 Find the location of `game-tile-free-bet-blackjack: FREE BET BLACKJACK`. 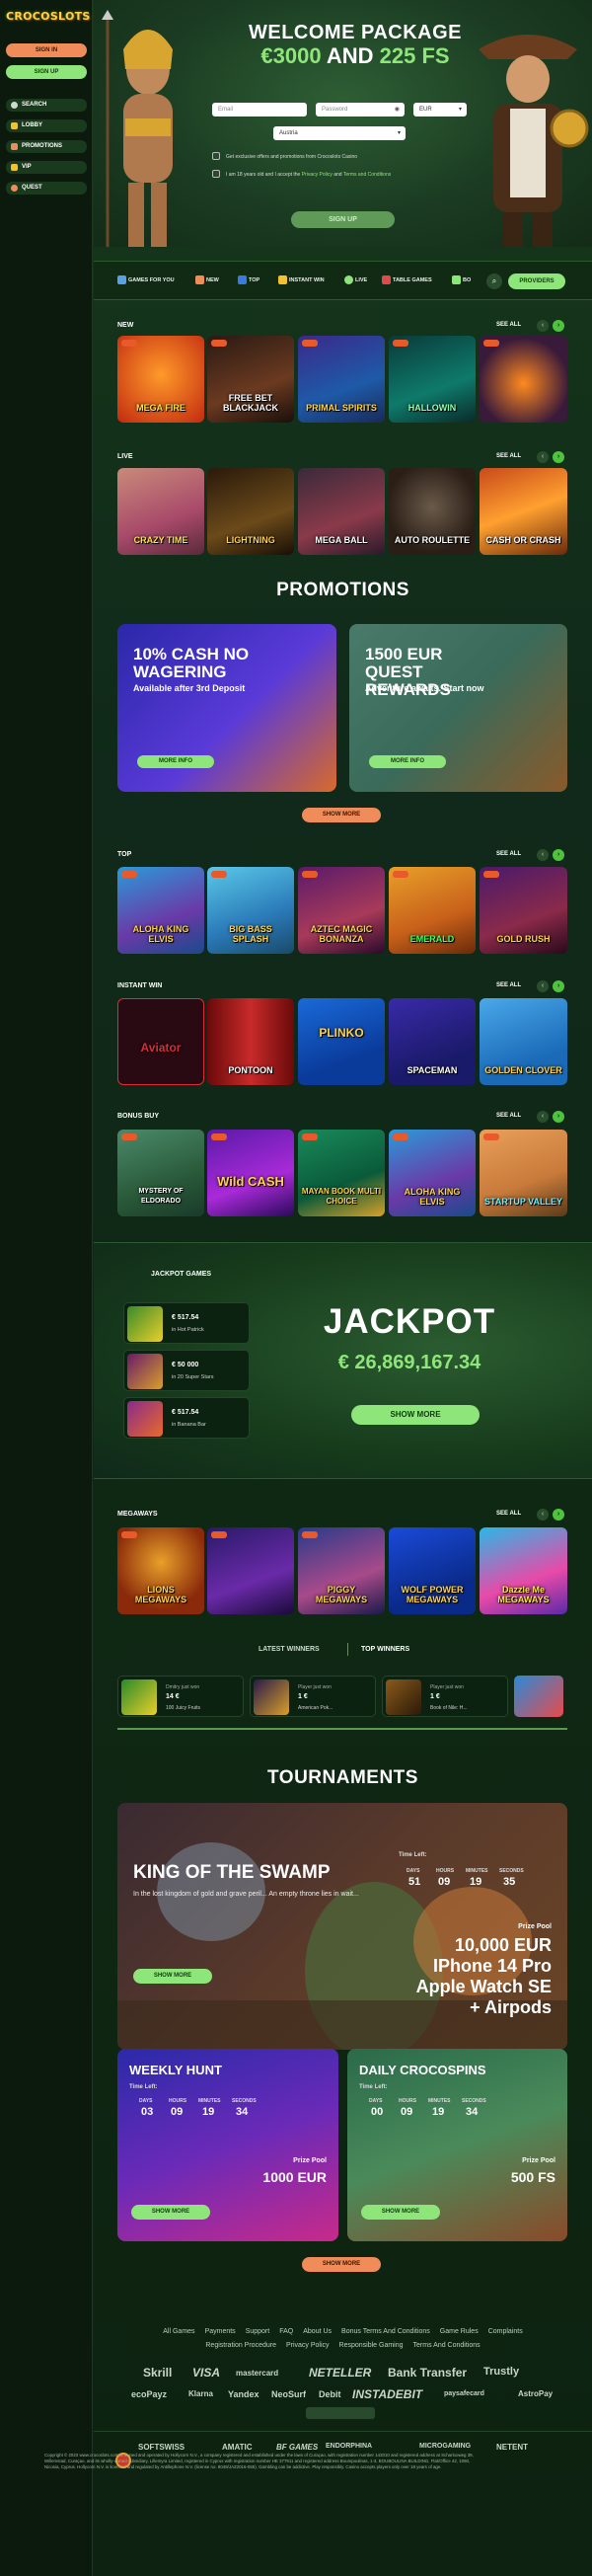

game-tile-free-bet-blackjack: FREE BET BLACKJACK is located at coordinates (251, 379).